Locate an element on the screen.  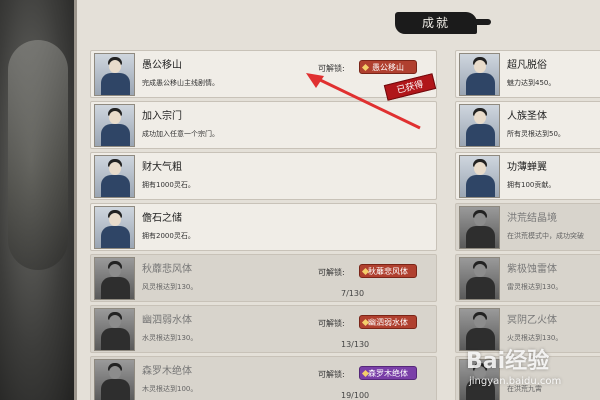
achievement-card: 人族圣体所有灵根达到50。 is located at coordinates (527, 125).